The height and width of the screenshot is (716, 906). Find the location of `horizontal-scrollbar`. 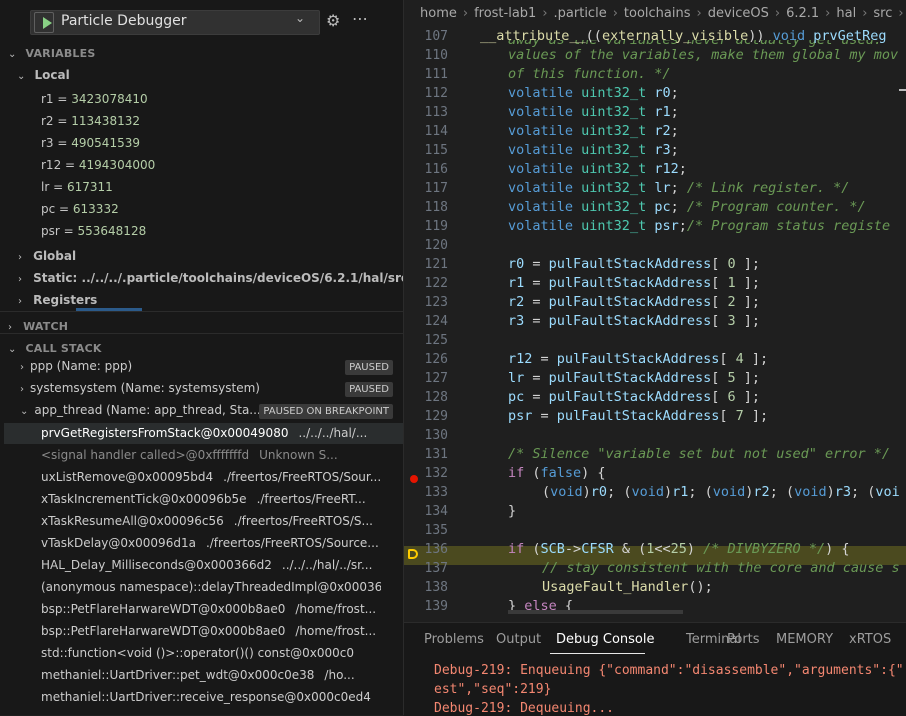

horizontal-scrollbar is located at coordinates (595, 612).